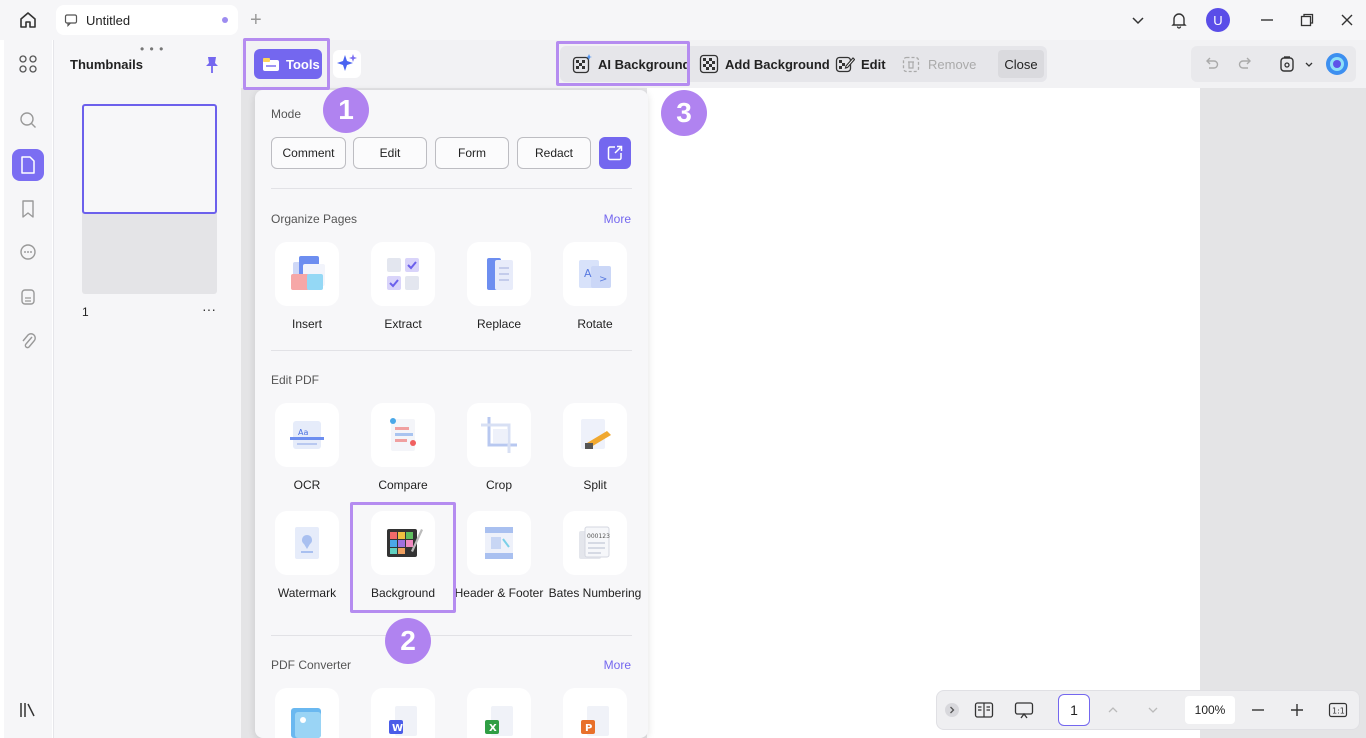  Describe the element at coordinates (493, 728) in the screenshot. I see `svg-text: X` at that location.